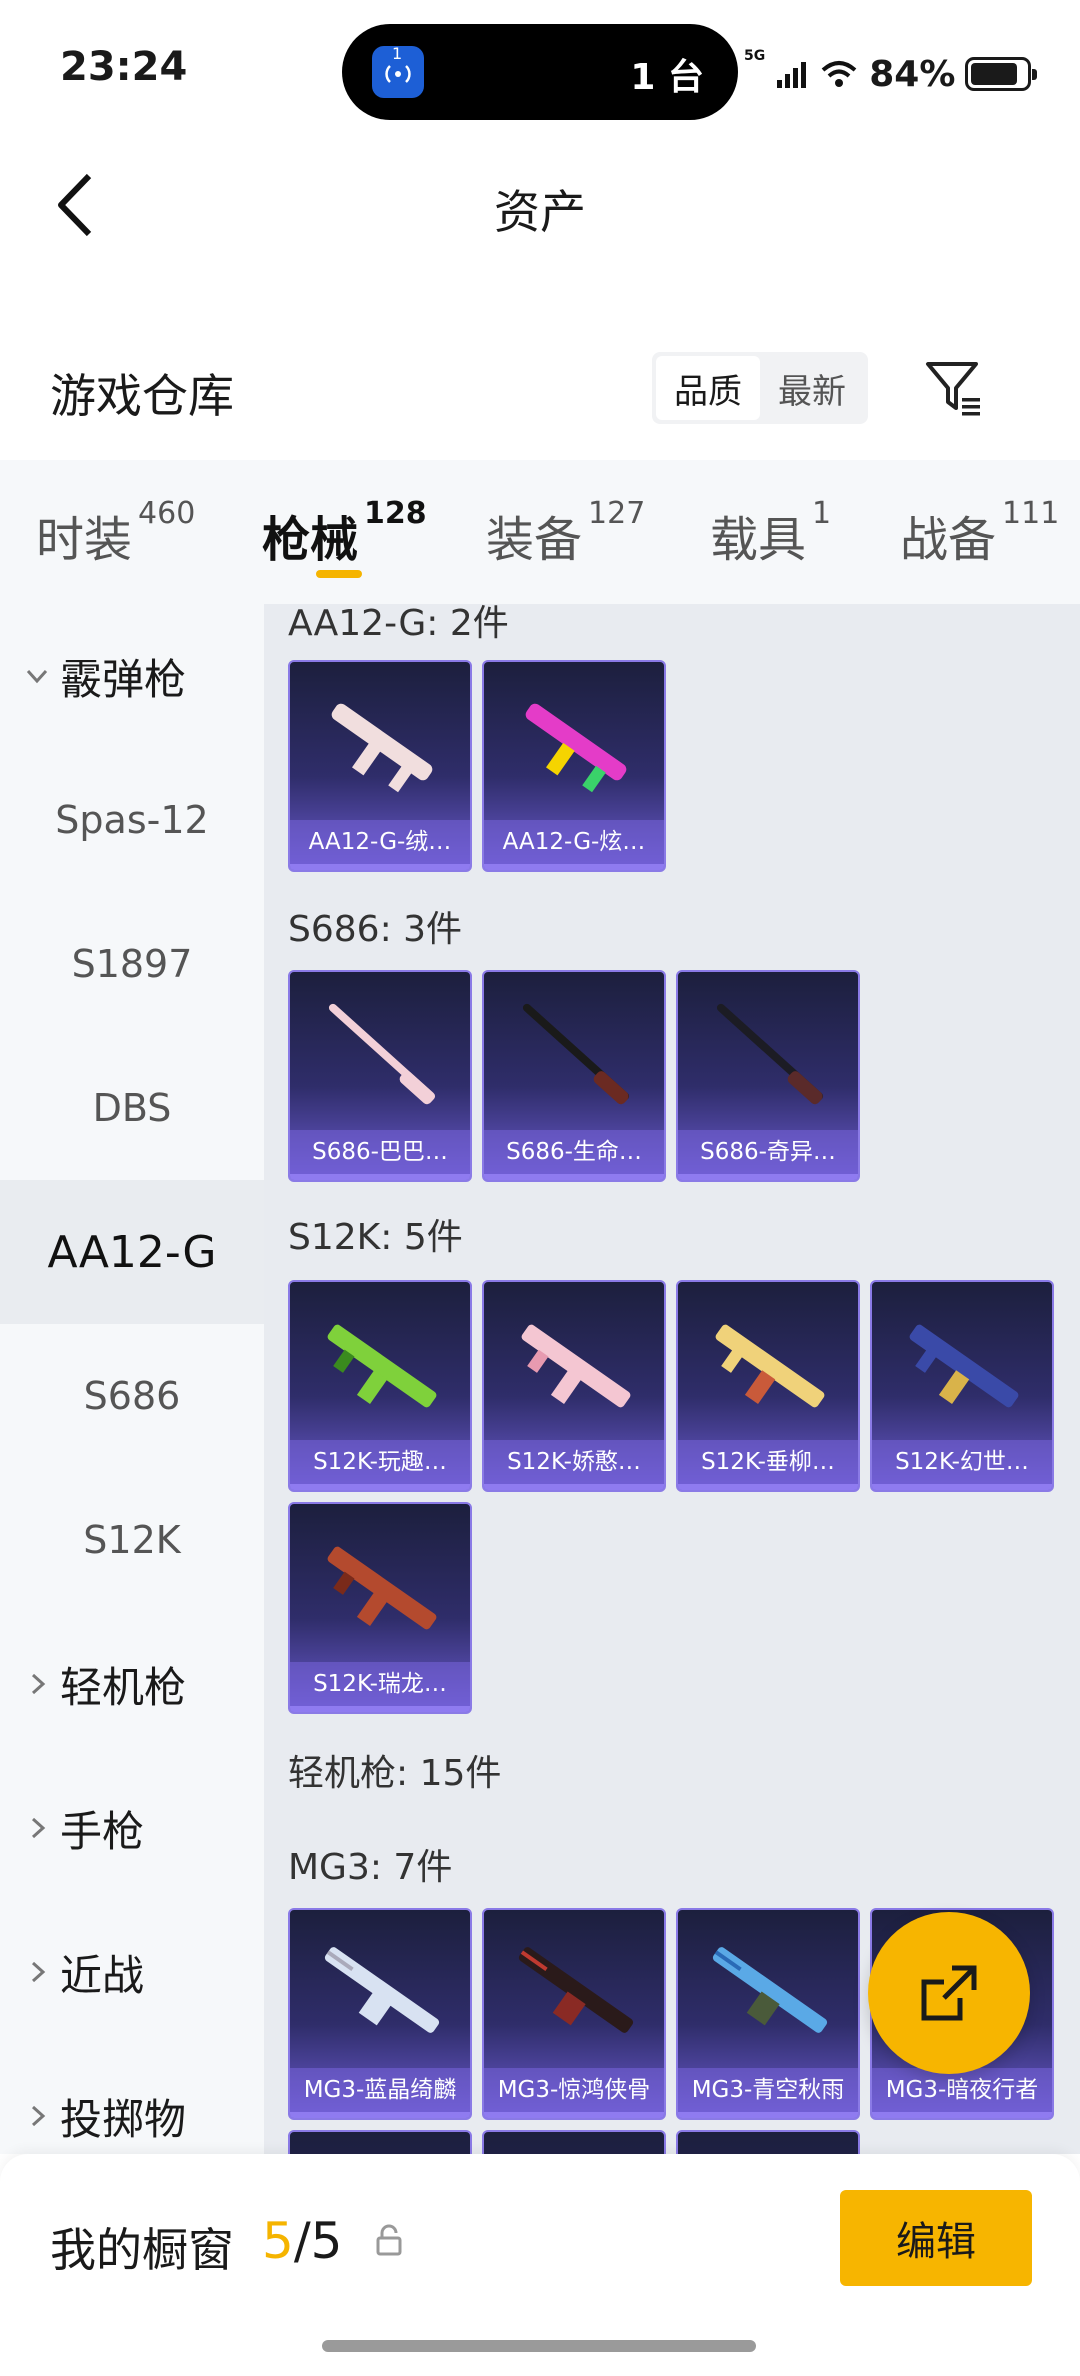 This screenshot has height=2376, width=1080. I want to click on section-label-mg3: MG3: 7件, so click(370, 1867).